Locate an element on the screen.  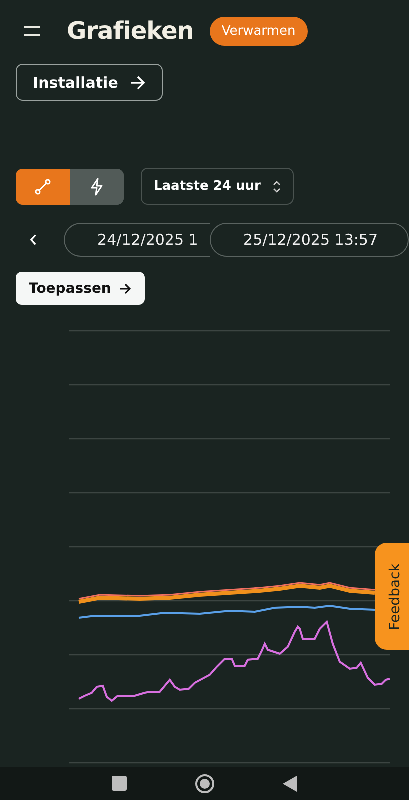
back-triangle-icon is located at coordinates (290, 784).